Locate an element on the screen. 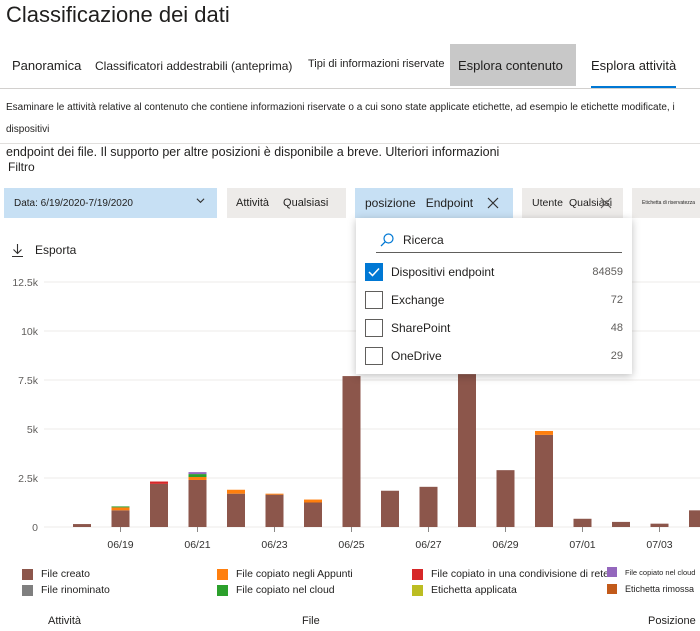 The height and width of the screenshot is (631, 700). option-label: OneDrive is located at coordinates (416, 356).